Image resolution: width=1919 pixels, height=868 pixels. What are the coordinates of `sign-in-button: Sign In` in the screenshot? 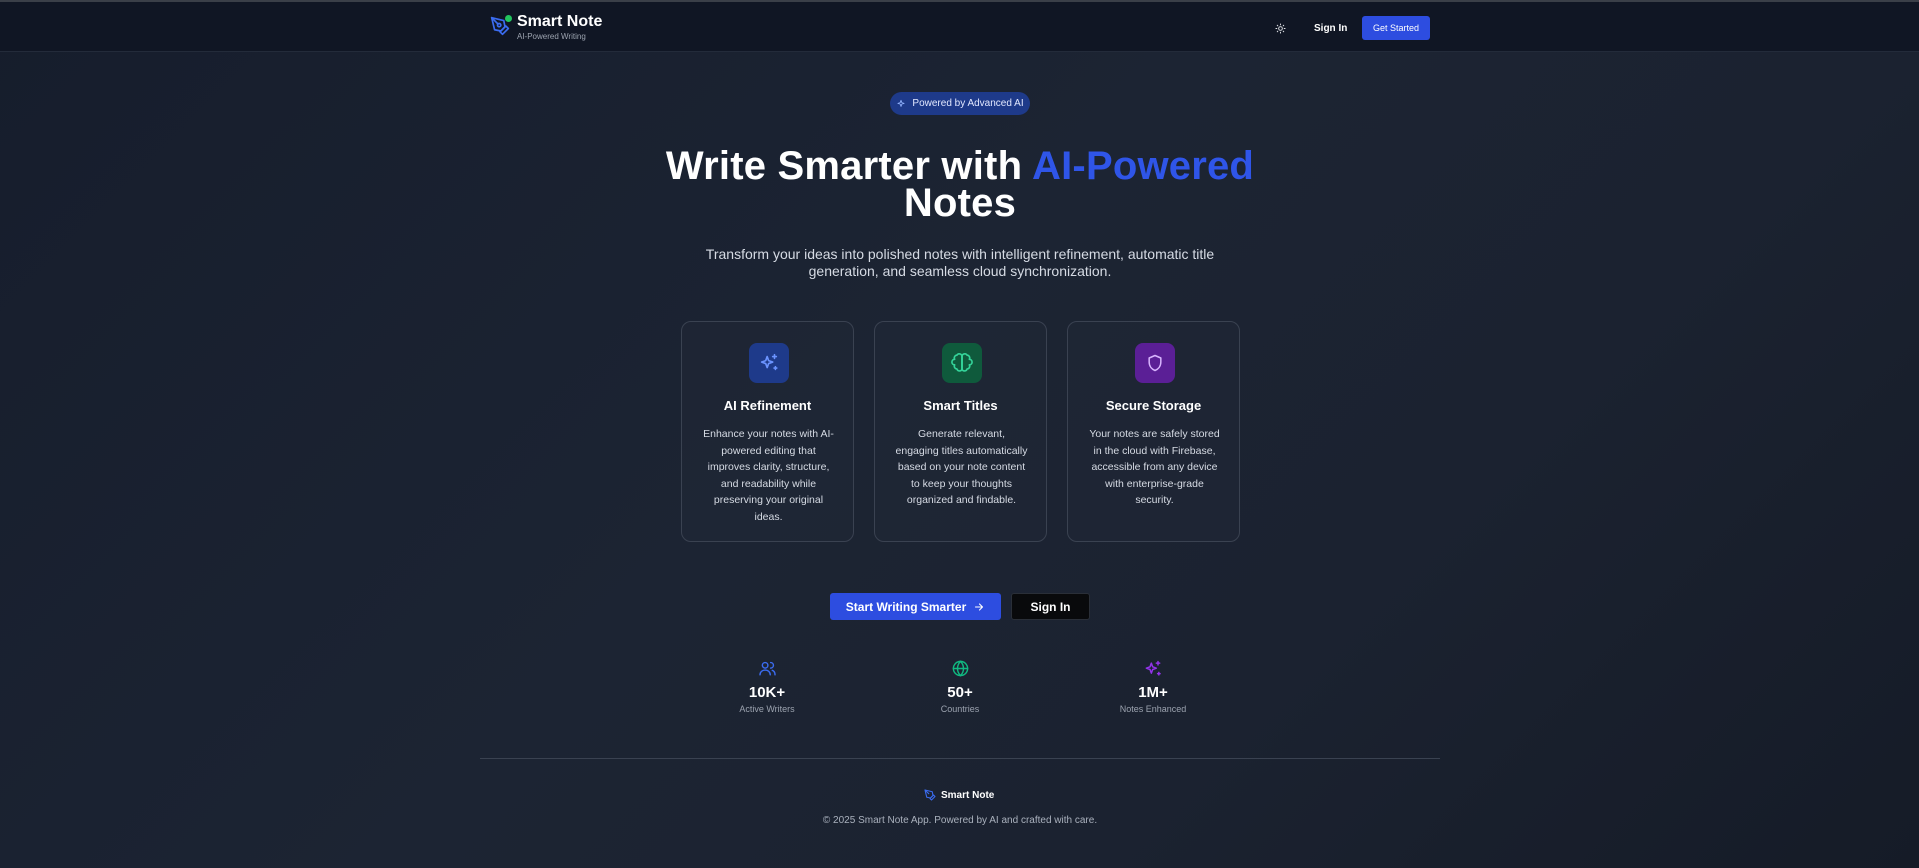 It's located at (1050, 606).